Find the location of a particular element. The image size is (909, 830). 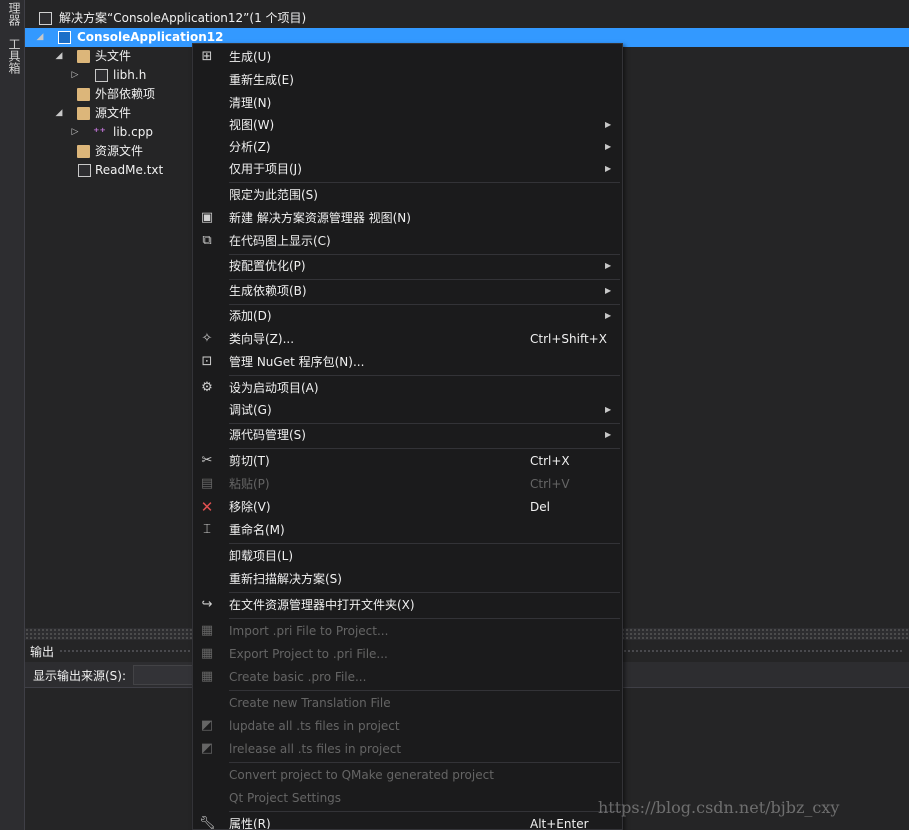

menu-item-label: 新建 解决方案资源管理器 视图(N) is located at coordinates (320, 218).